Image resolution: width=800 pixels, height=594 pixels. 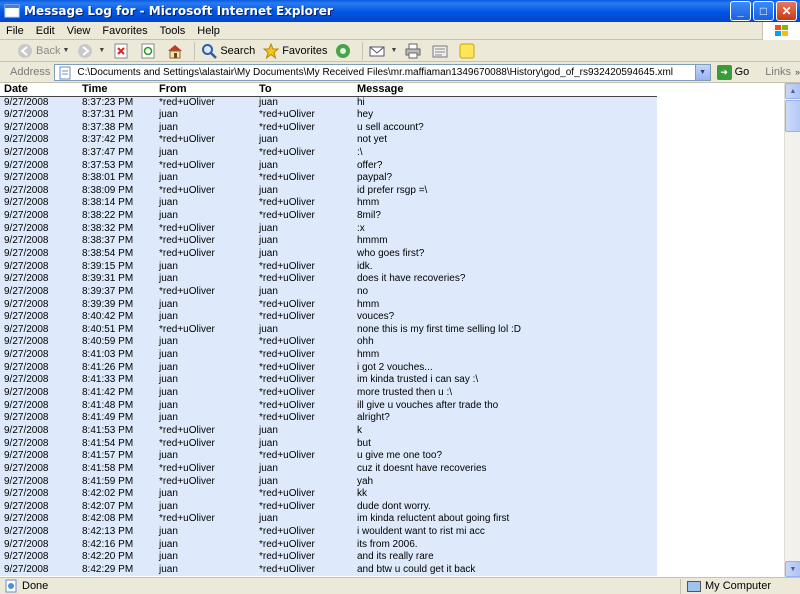 What do you see at coordinates (116, 203) in the screenshot?
I see `cell-time: 8:38:14 PM` at bounding box center [116, 203].